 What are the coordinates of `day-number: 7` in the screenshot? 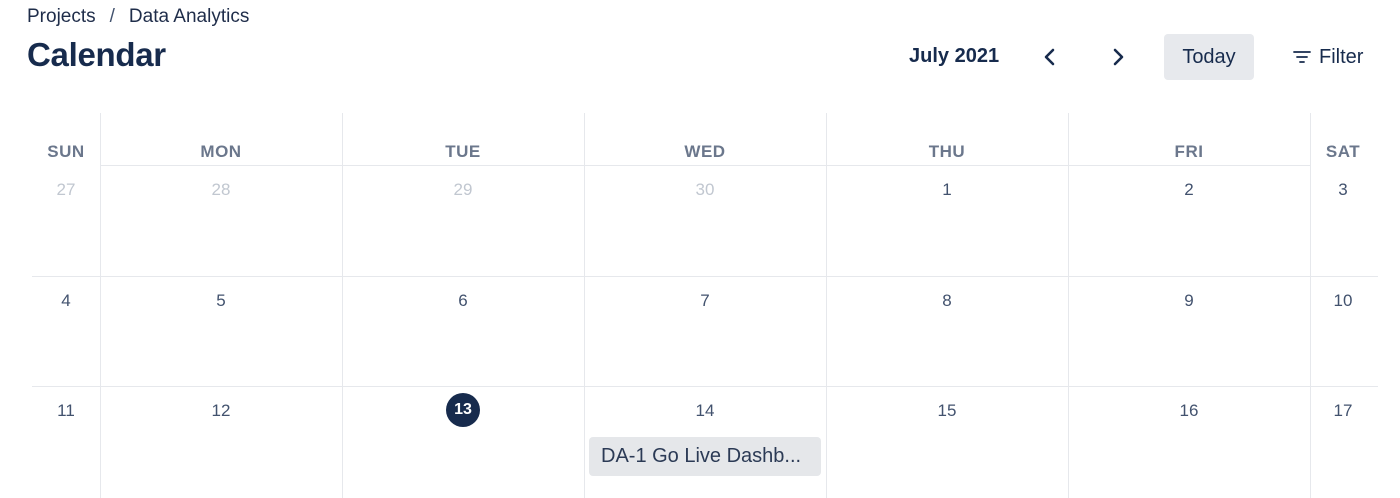 It's located at (704, 301).